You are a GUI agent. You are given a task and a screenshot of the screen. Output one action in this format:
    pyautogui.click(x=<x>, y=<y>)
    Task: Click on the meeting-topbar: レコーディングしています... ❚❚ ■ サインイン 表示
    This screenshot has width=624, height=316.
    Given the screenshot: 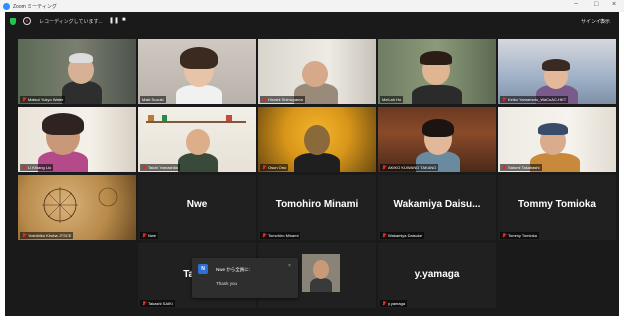 What is the action you would take?
    pyautogui.click(x=312, y=22)
    